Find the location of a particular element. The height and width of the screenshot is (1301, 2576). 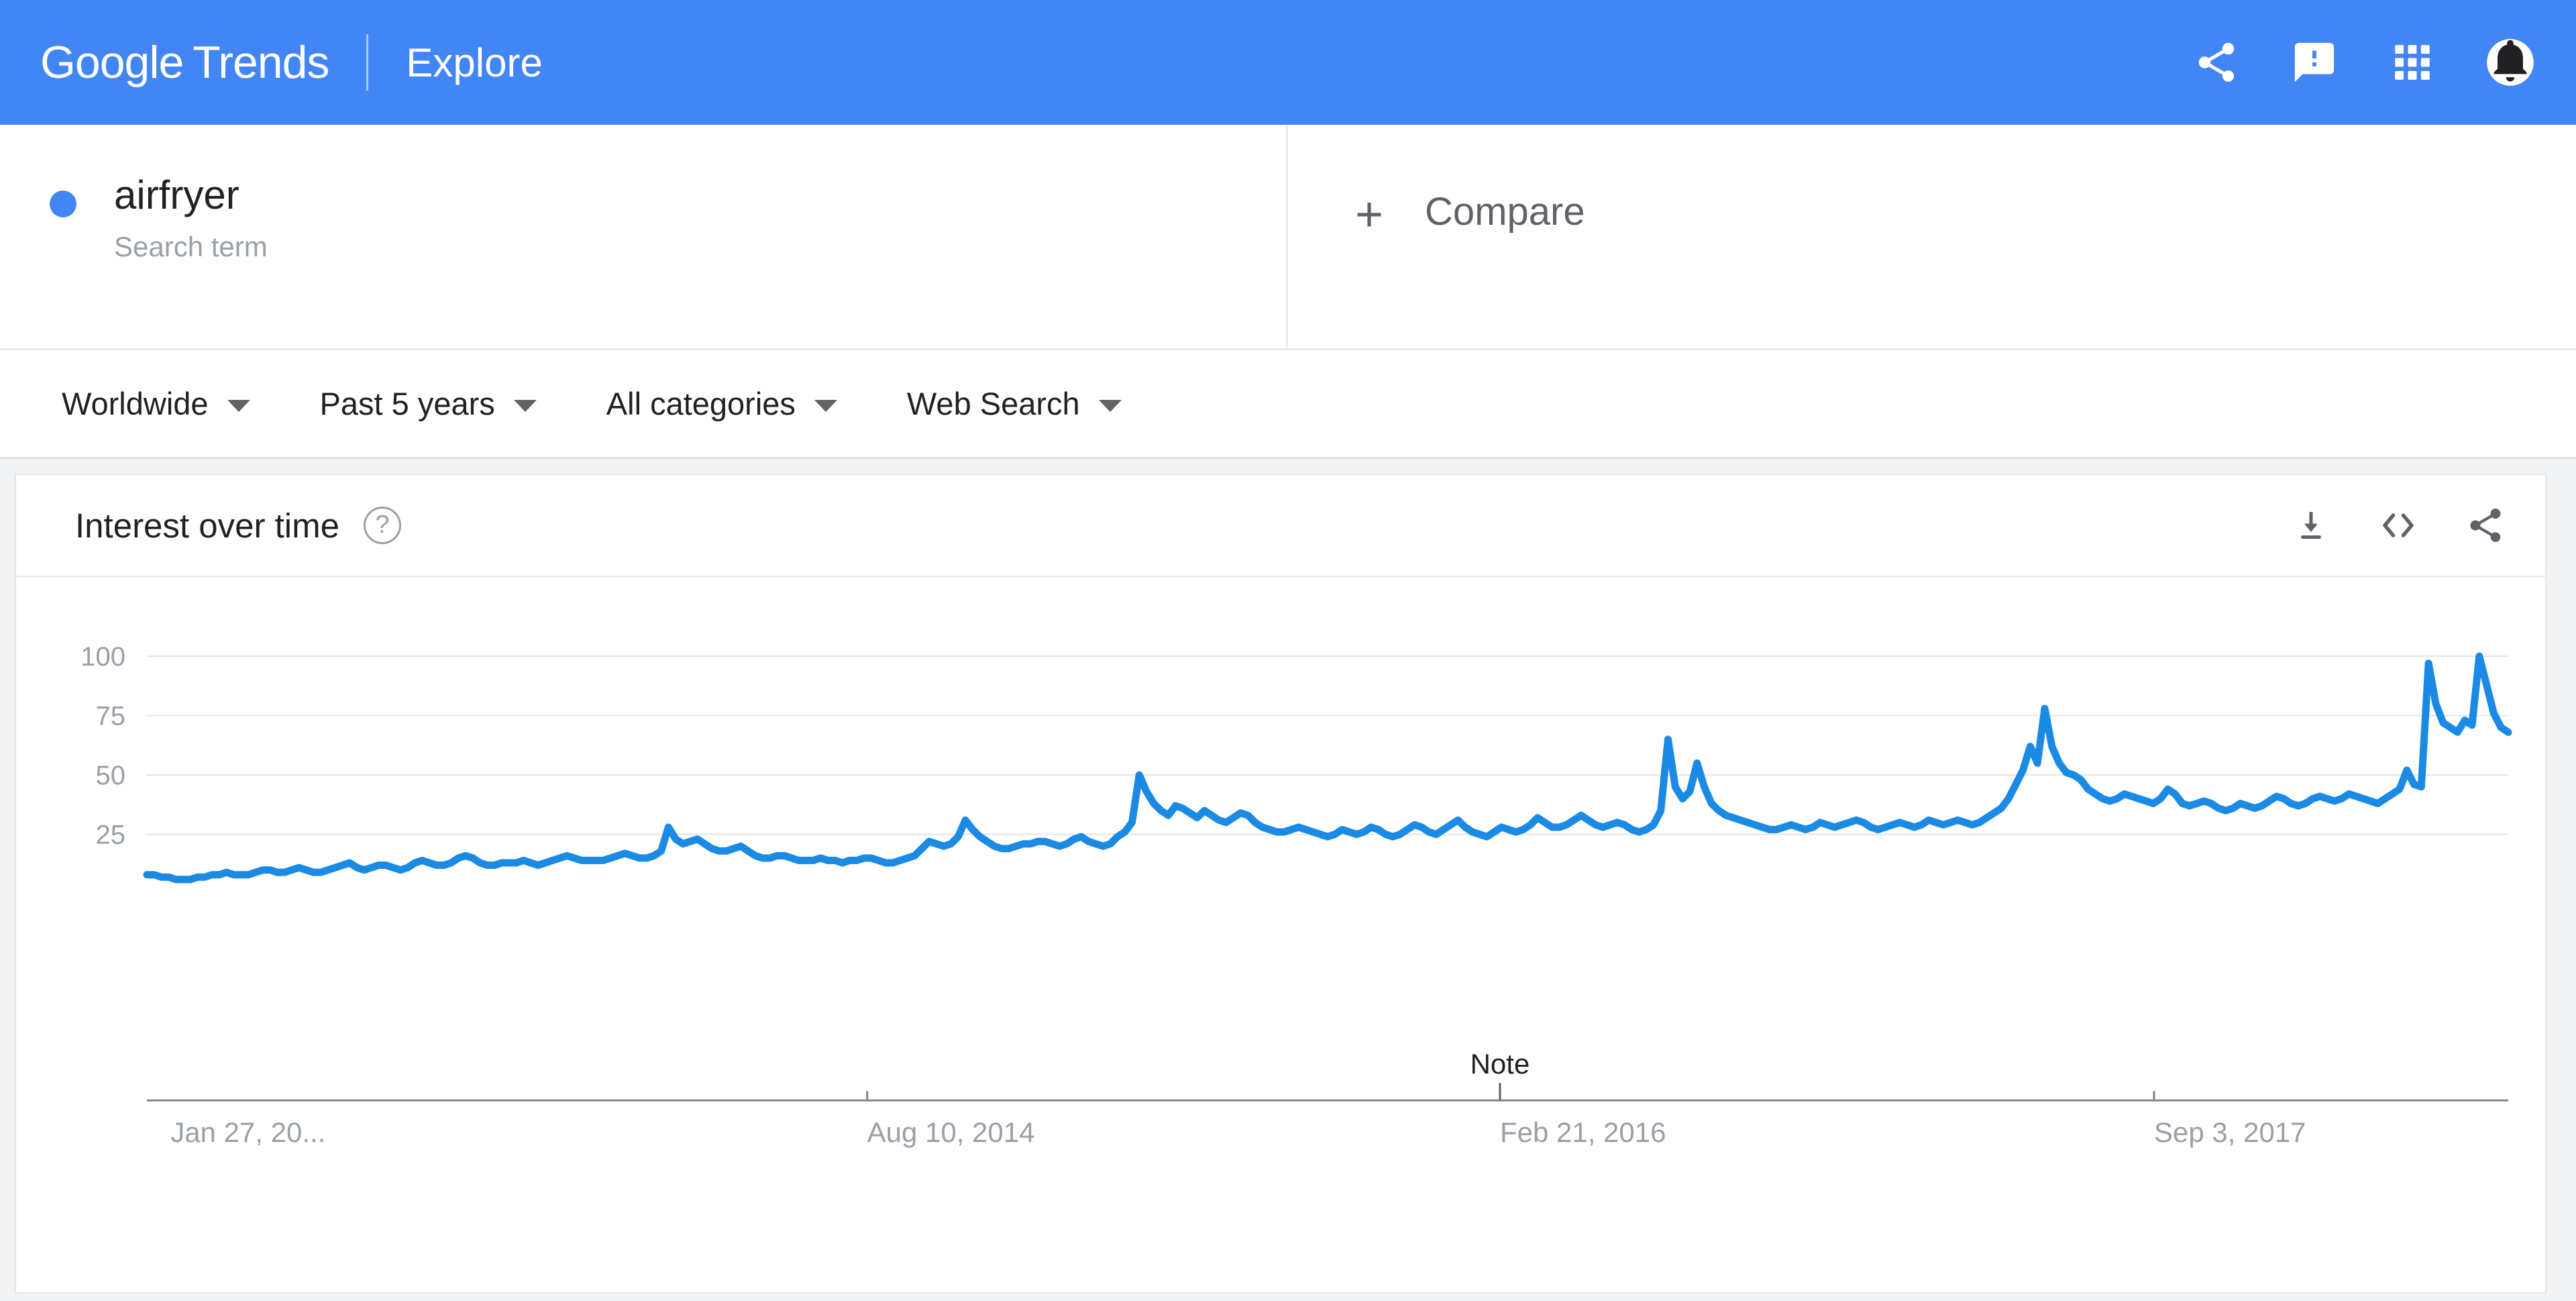

download-icon is located at coordinates (2311, 525).